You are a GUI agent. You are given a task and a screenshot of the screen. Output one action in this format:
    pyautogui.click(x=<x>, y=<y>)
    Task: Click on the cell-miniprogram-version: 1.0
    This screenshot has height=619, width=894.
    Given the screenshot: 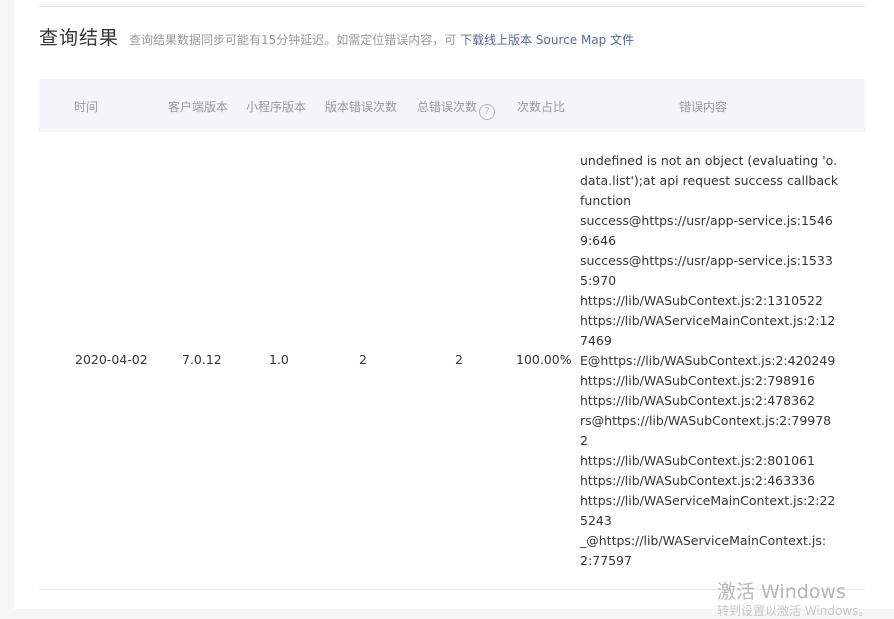 What is the action you would take?
    pyautogui.click(x=279, y=359)
    